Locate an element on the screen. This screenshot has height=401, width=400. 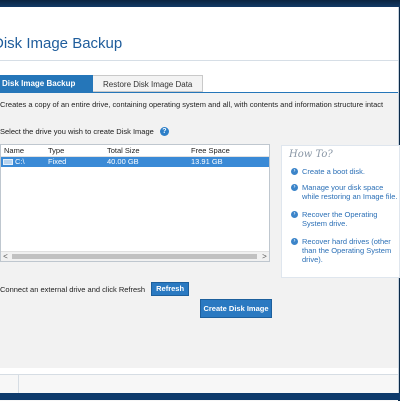
column-header-type: Type is located at coordinates (77, 150).